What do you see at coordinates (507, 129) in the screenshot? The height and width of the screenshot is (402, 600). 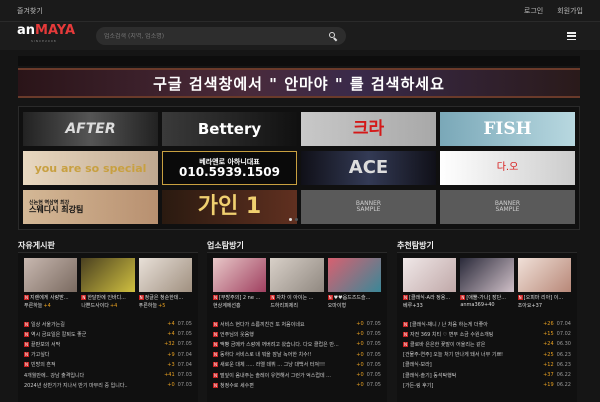 I see `banner-tile: FISH` at bounding box center [507, 129].